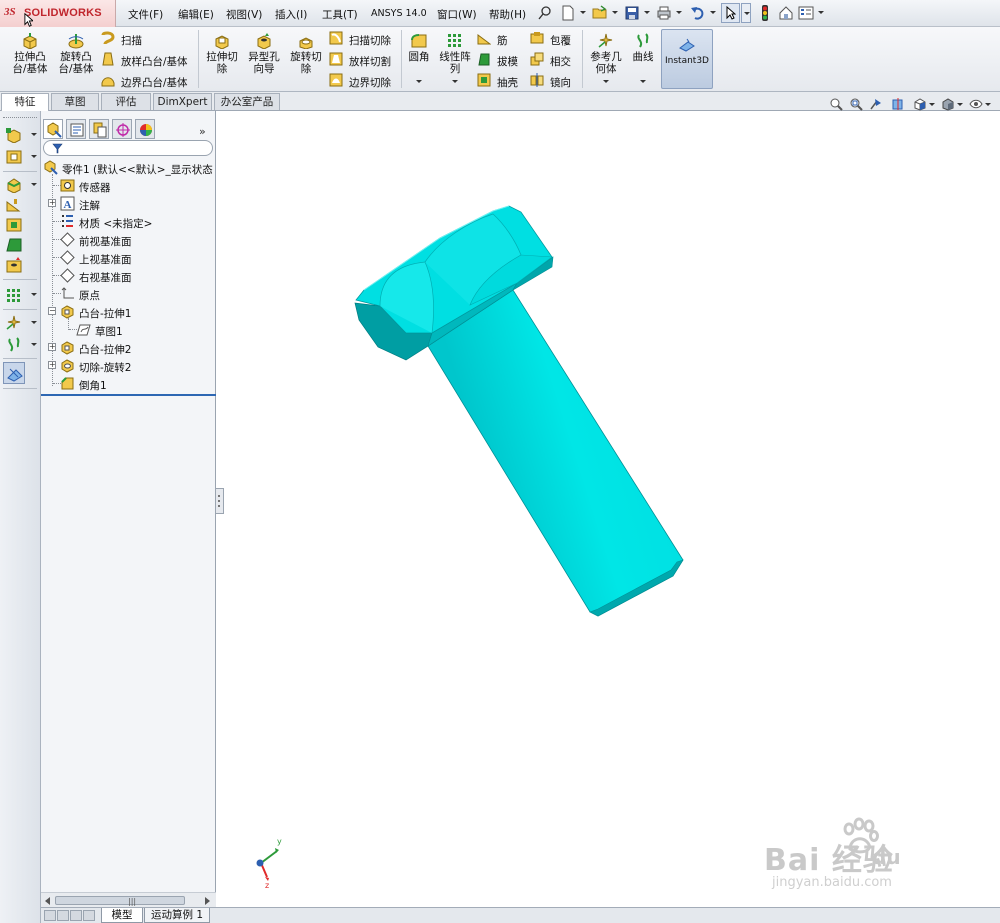 This screenshot has width=1000, height=923. Describe the element at coordinates (643, 81) in the screenshot. I see `curves-dropdown-icon` at that location.